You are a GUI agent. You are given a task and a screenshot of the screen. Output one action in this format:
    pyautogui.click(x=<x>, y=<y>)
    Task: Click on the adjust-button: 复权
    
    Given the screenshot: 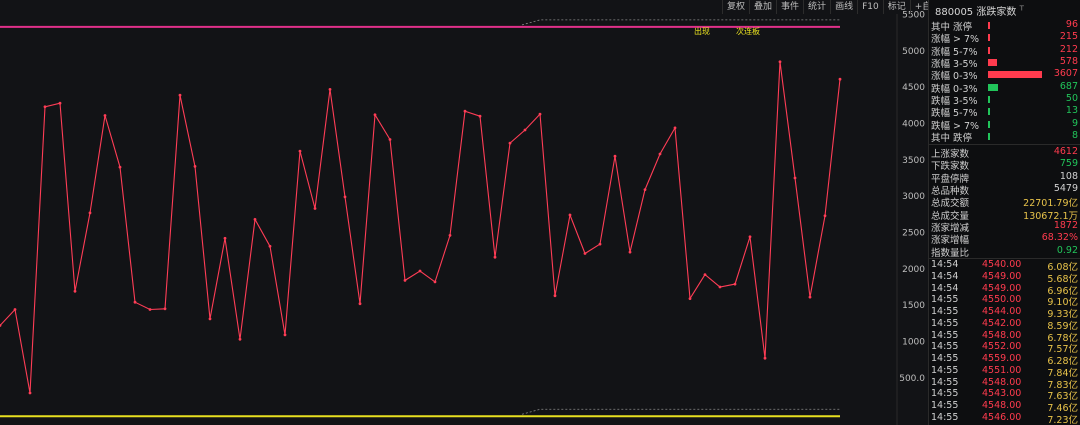 What is the action you would take?
    pyautogui.click(x=735, y=7)
    